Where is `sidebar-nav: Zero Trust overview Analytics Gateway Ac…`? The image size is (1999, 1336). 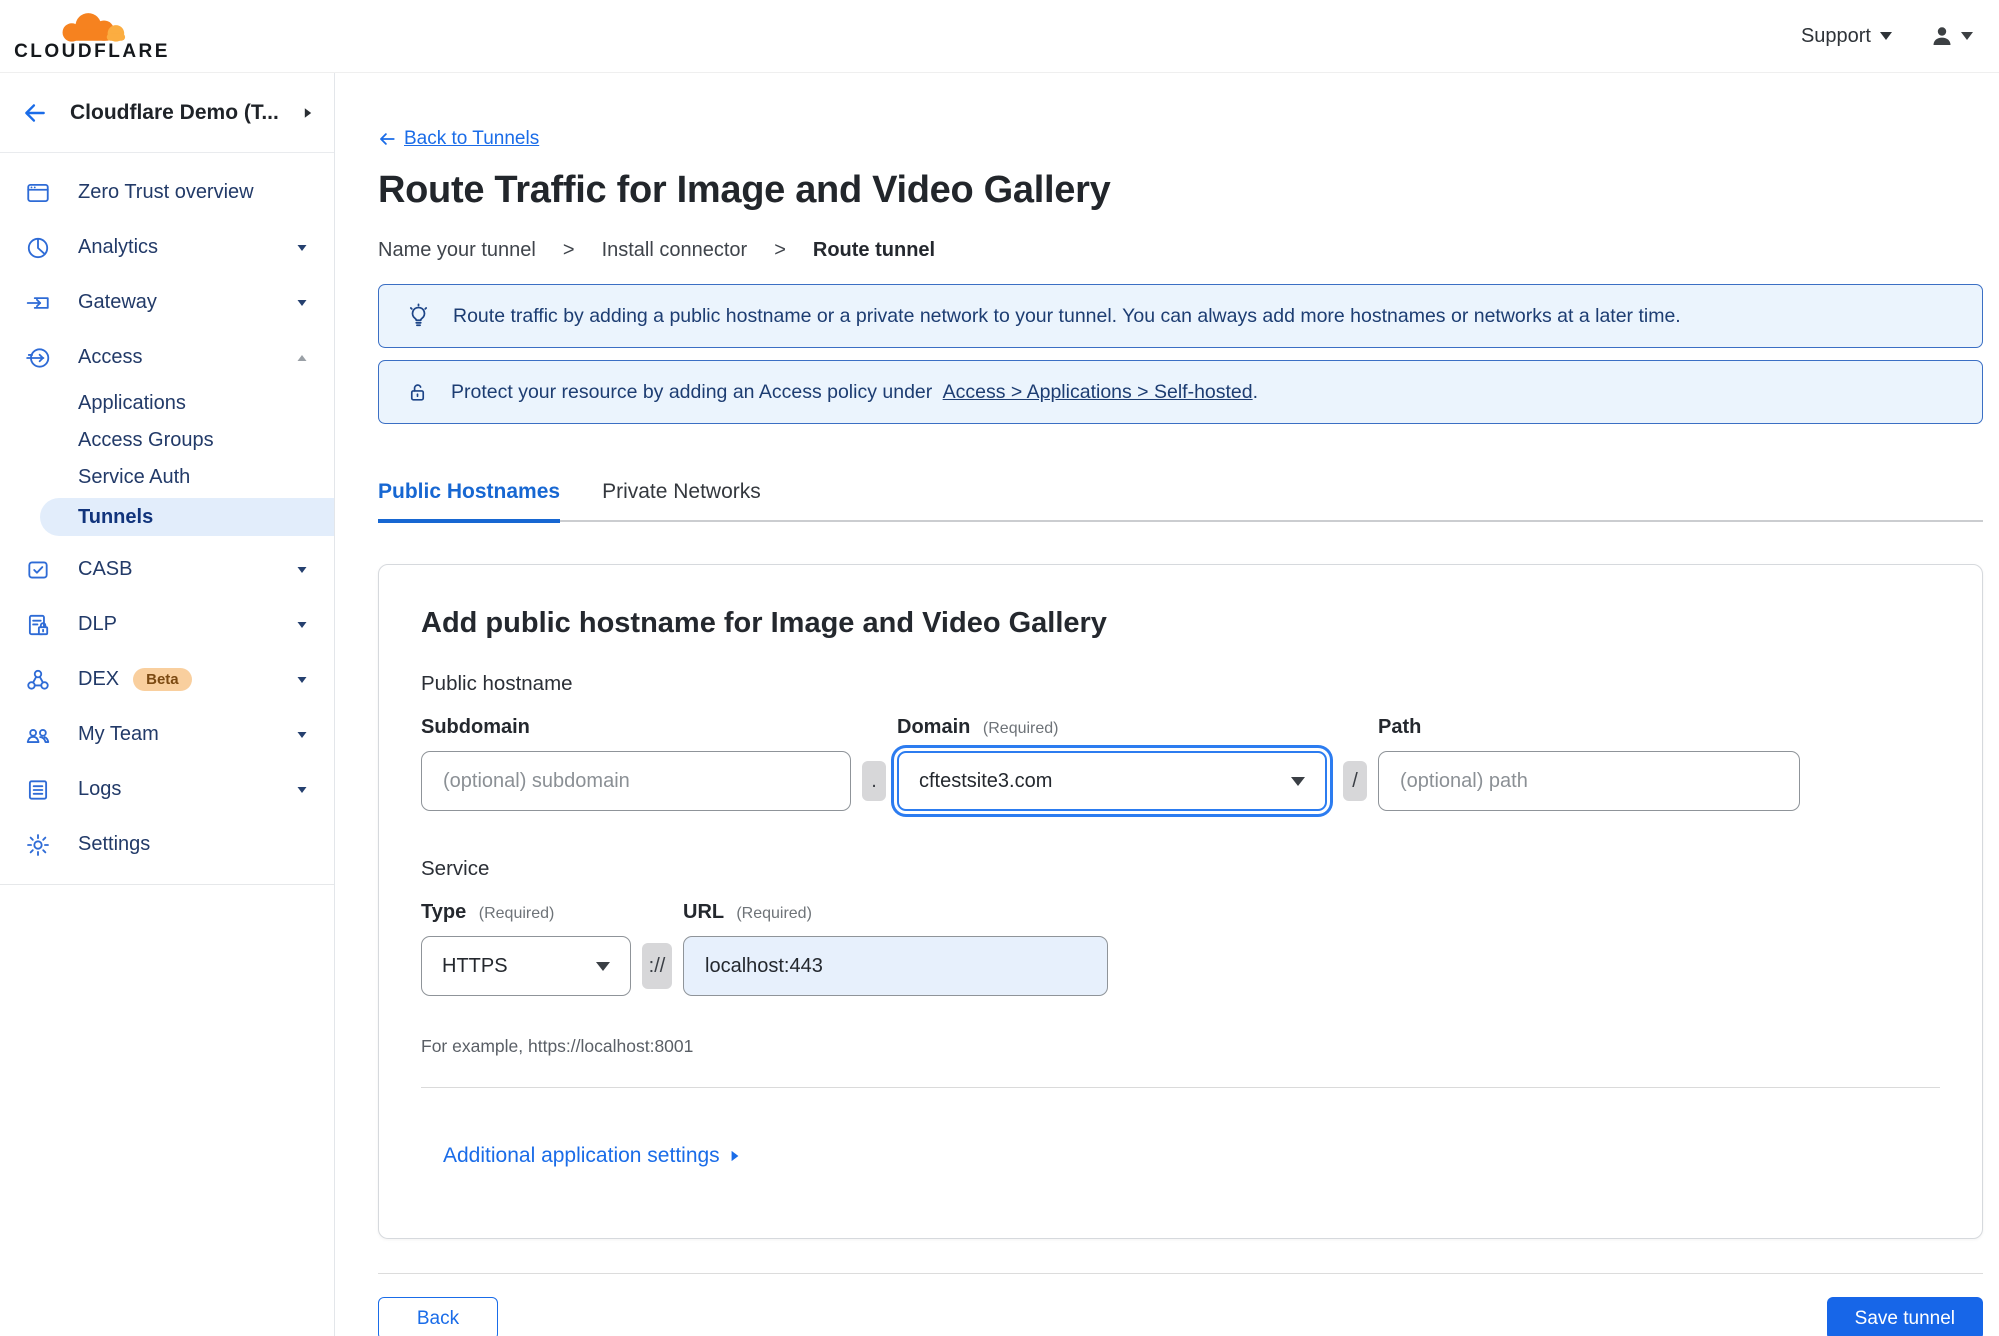
sidebar-nav: Zero Trust overview Analytics Gateway Ac… is located at coordinates (167, 519).